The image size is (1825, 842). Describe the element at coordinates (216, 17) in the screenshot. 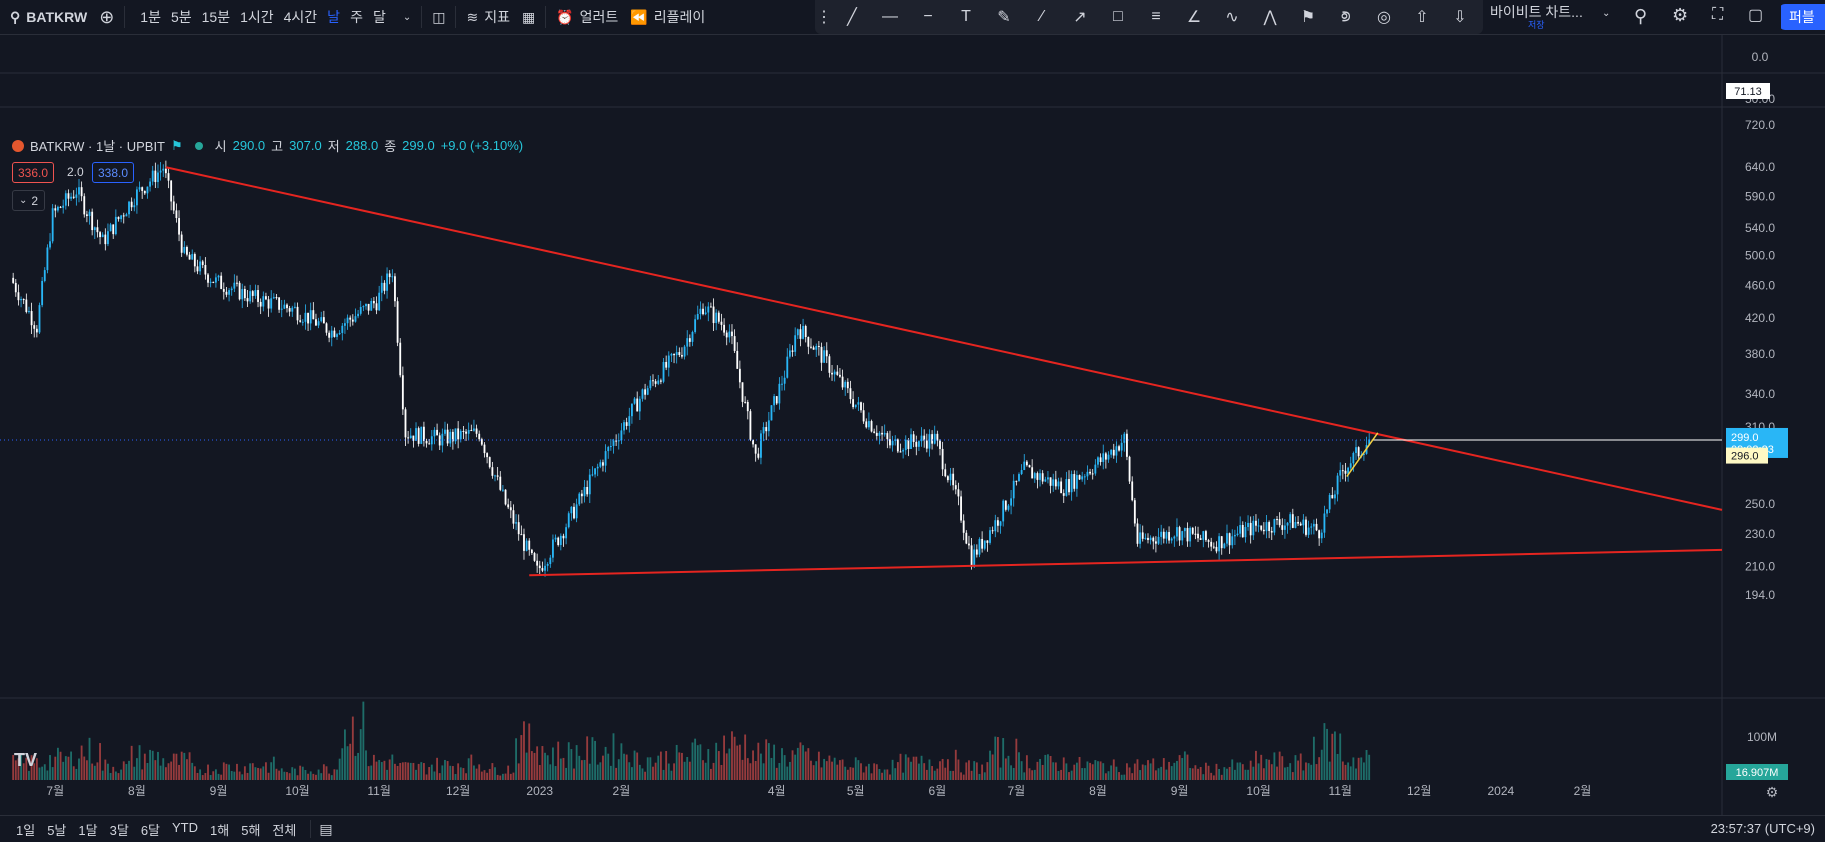

I see `interval-2: 15분` at that location.